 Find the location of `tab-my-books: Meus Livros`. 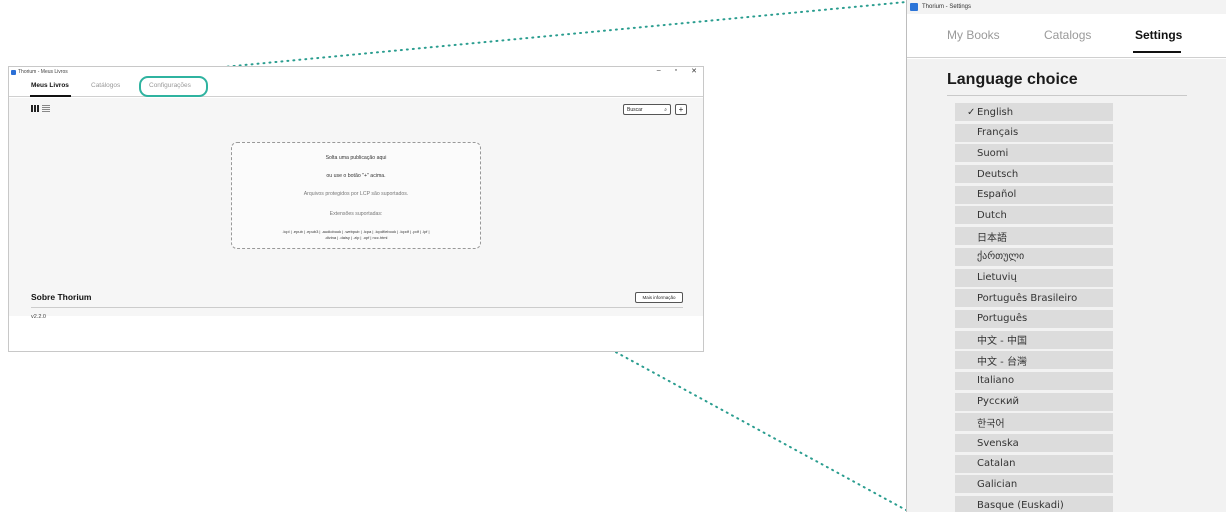

tab-my-books: Meus Livros is located at coordinates (50, 85).